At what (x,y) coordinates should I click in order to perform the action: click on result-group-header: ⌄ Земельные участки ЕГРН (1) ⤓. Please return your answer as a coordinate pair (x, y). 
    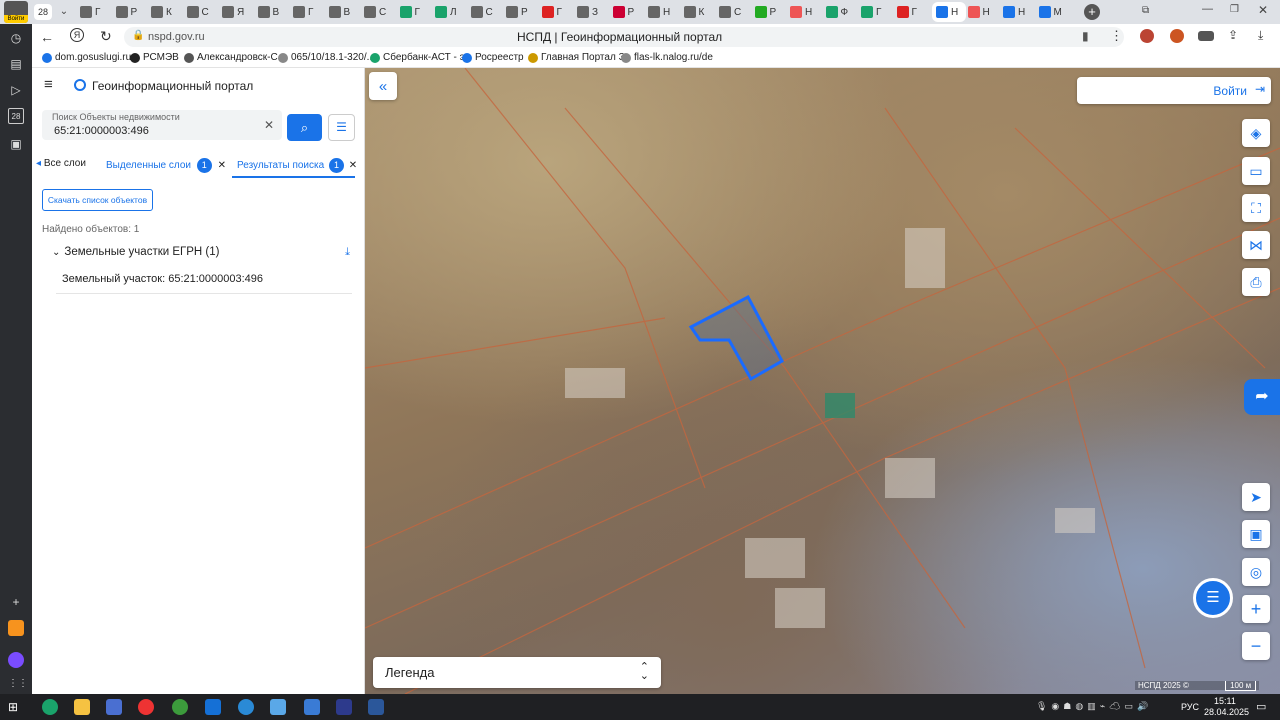
    Looking at the image, I should click on (201, 252).